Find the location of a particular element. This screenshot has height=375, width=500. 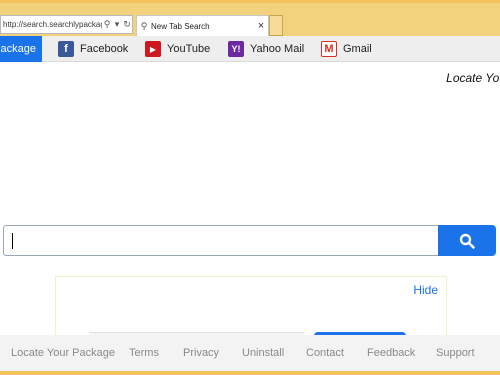

footer-link-locate-your-package: Locate Your Package is located at coordinates (63, 353).